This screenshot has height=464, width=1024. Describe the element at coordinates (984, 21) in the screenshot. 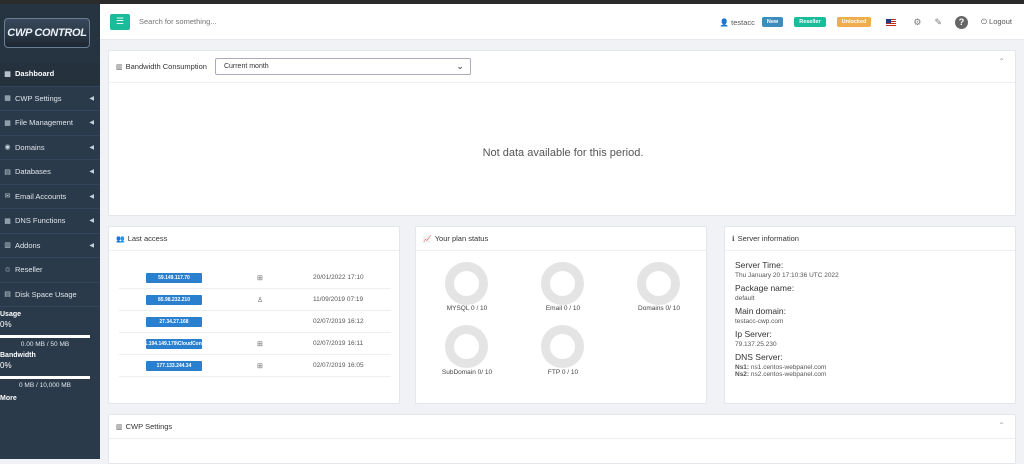

I see `power-icon: ⏻` at that location.